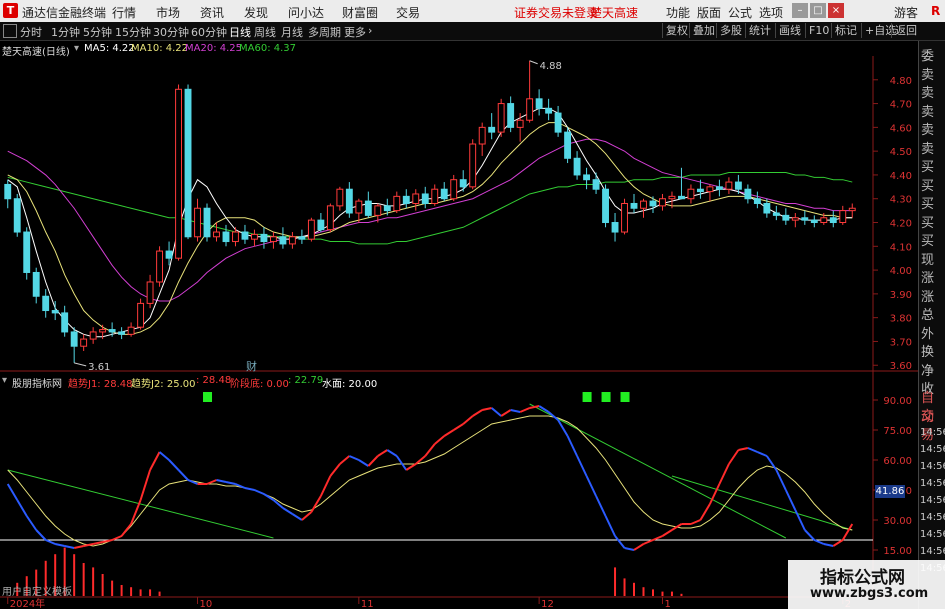 The height and width of the screenshot is (609, 945). Describe the element at coordinates (933, 186) in the screenshot. I see `side-item-7: 买二` at that location.